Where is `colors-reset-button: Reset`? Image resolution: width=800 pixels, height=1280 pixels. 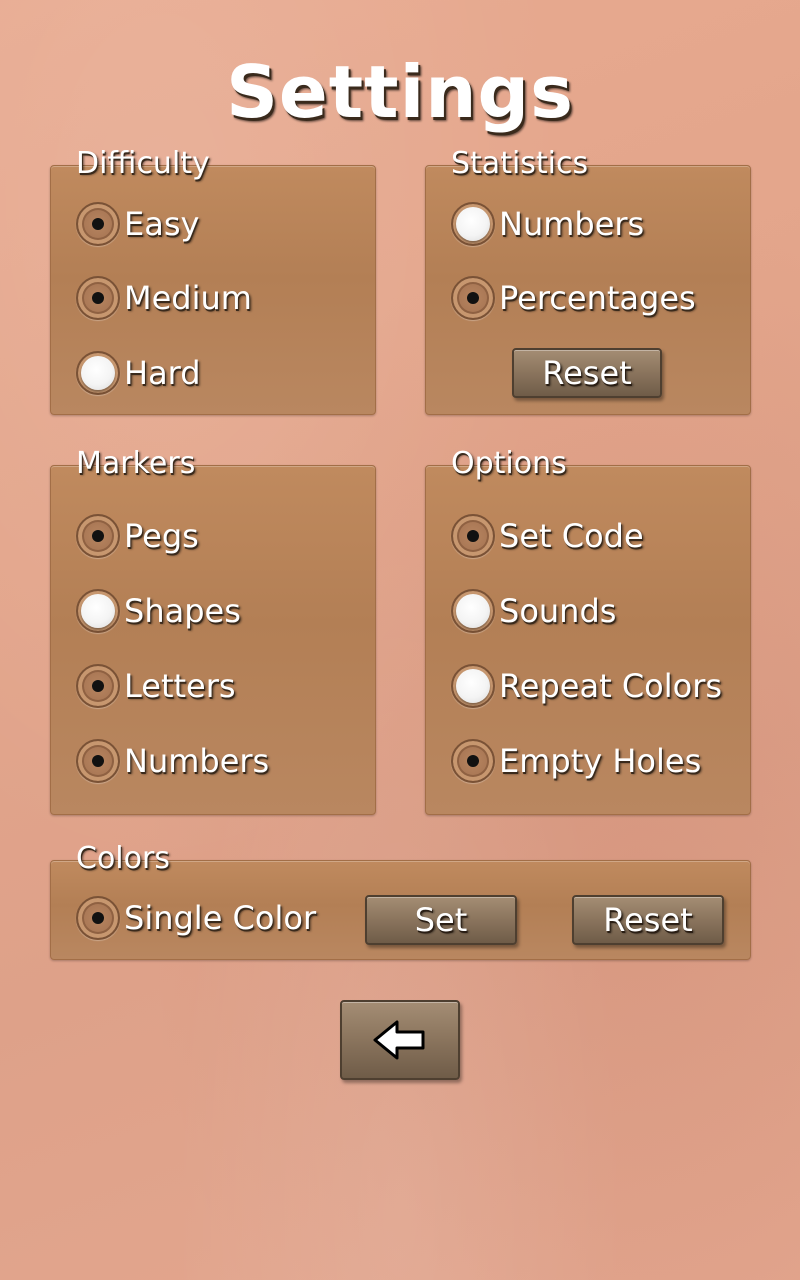
colors-reset-button: Reset is located at coordinates (648, 920).